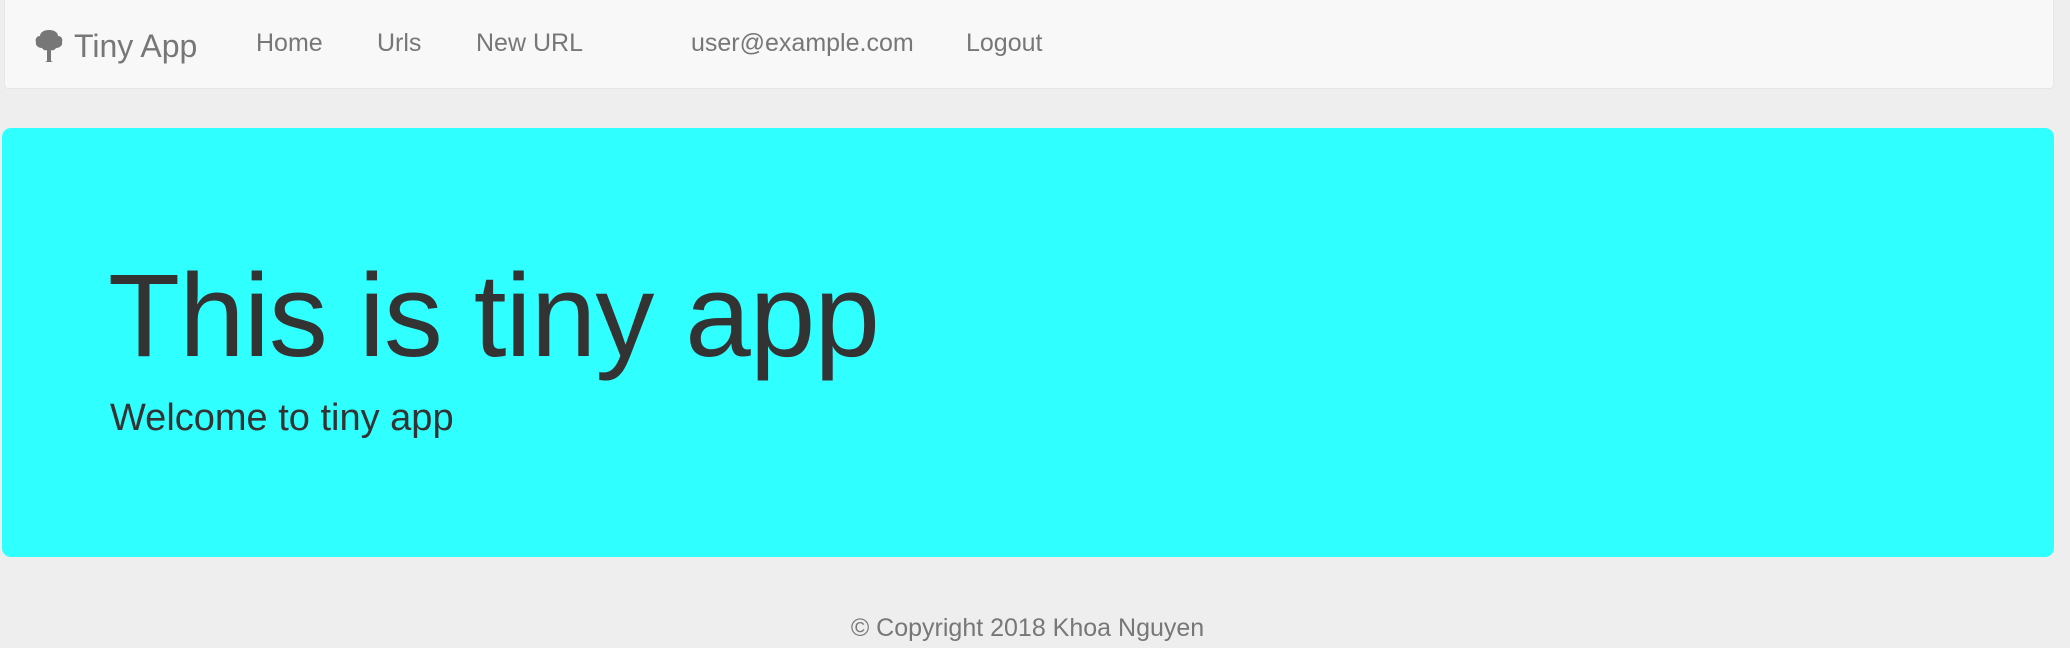  I want to click on nav-link-urls: Urls, so click(399, 43).